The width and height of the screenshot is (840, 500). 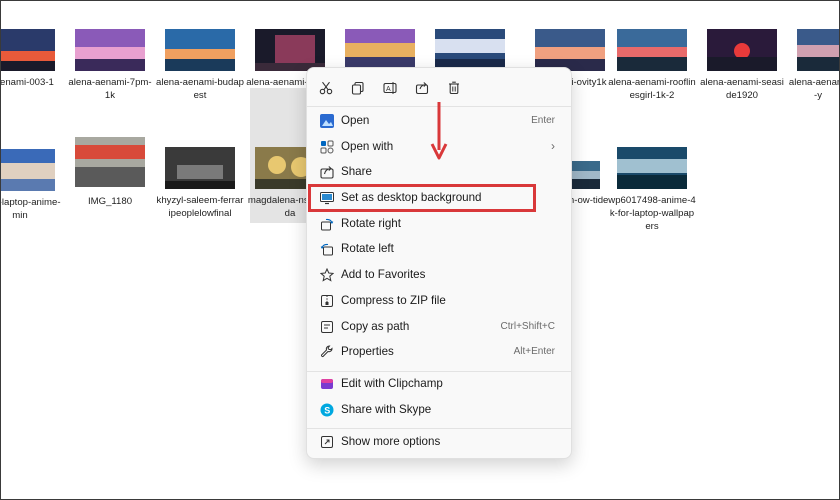 I want to click on file-name: alena-aenami-rooflinesgirl-1k-2, so click(x=652, y=89).